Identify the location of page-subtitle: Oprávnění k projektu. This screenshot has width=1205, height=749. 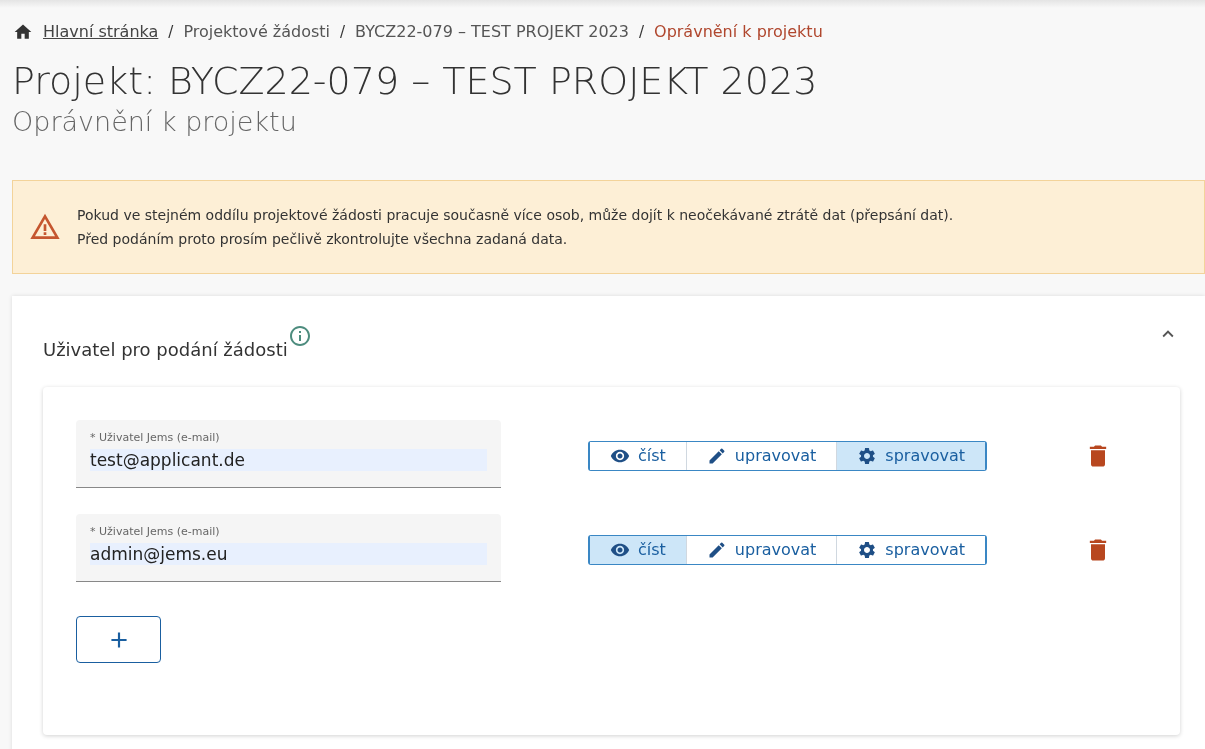
(155, 122).